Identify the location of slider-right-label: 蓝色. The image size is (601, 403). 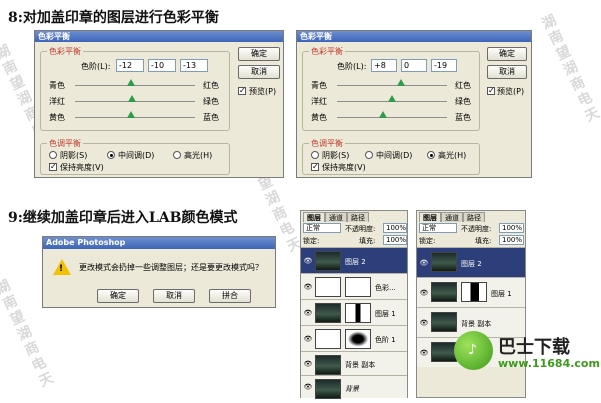
(211, 117).